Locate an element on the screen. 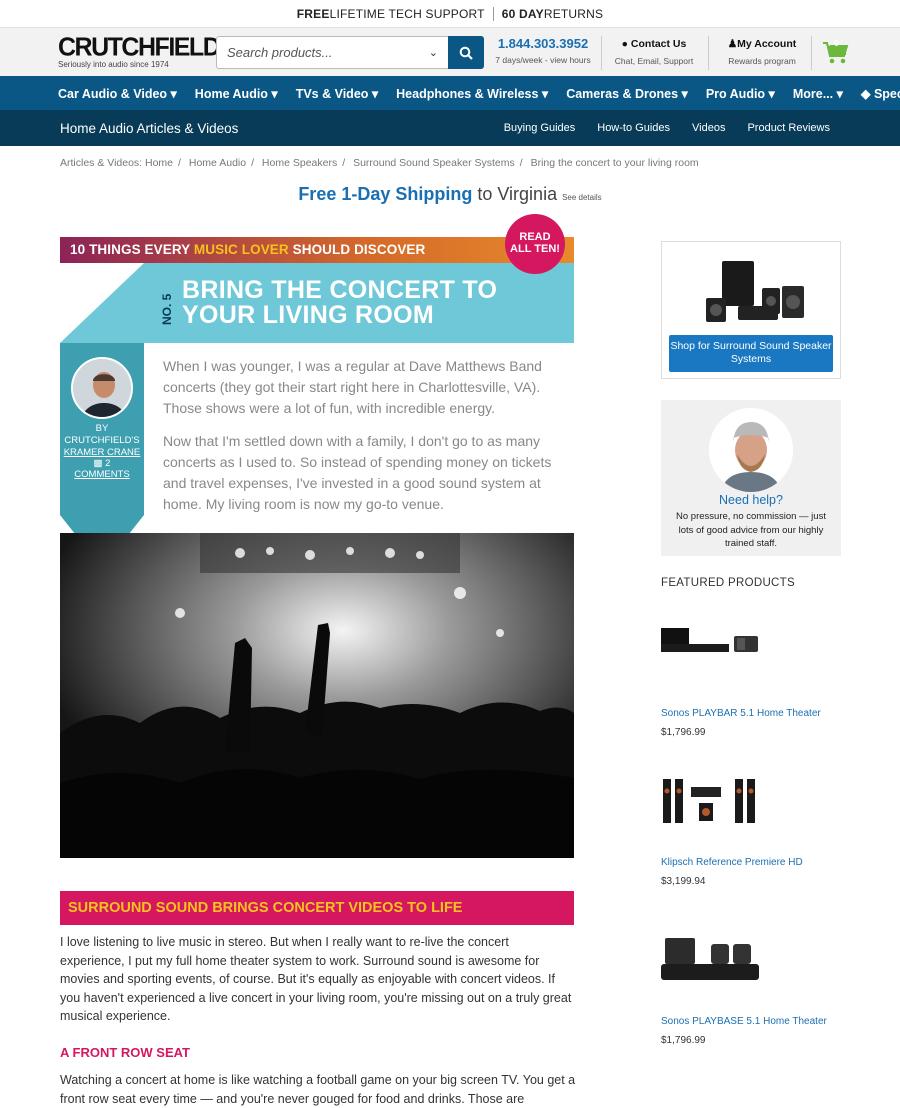 This screenshot has height=1108, width=900. author-byline: BY CRUTCHFIELD'S KRAMER CRANE is located at coordinates (102, 441).